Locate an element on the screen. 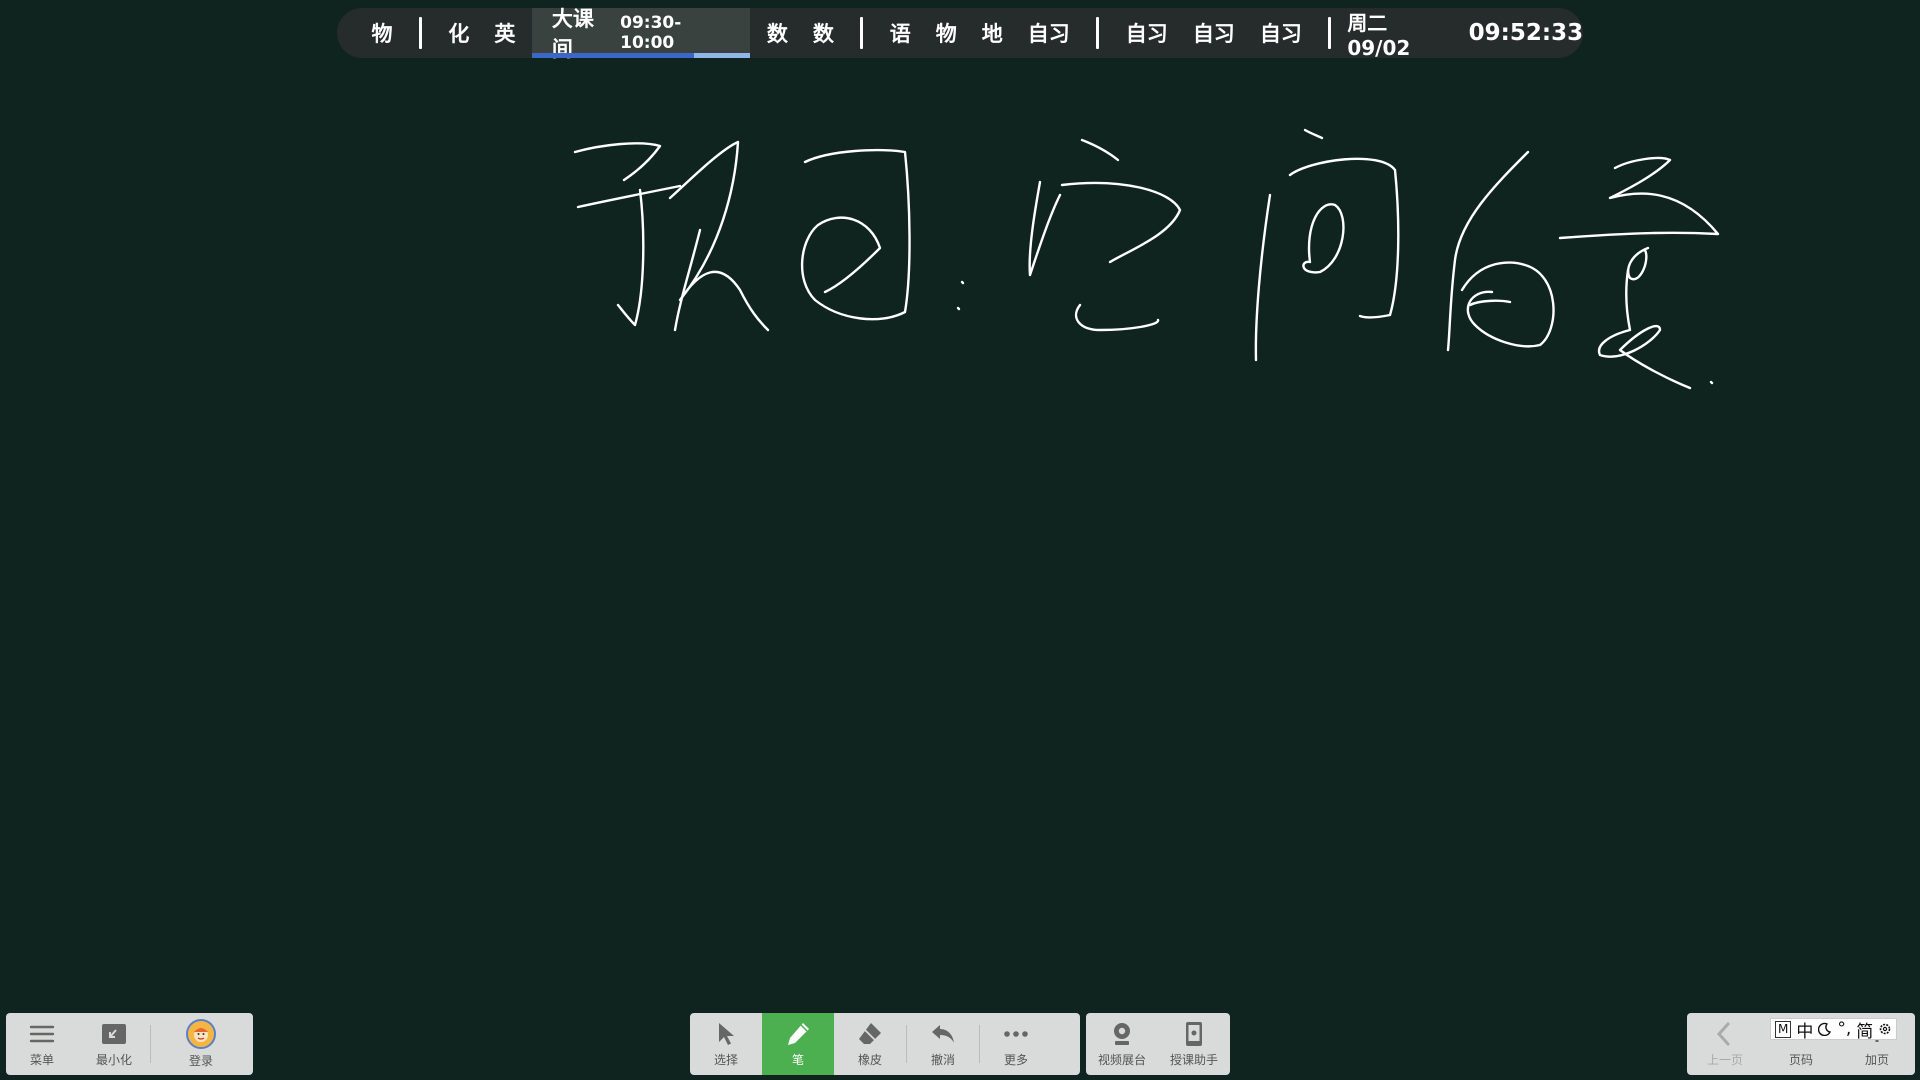  ime-language: 中 is located at coordinates (1804, 1029).